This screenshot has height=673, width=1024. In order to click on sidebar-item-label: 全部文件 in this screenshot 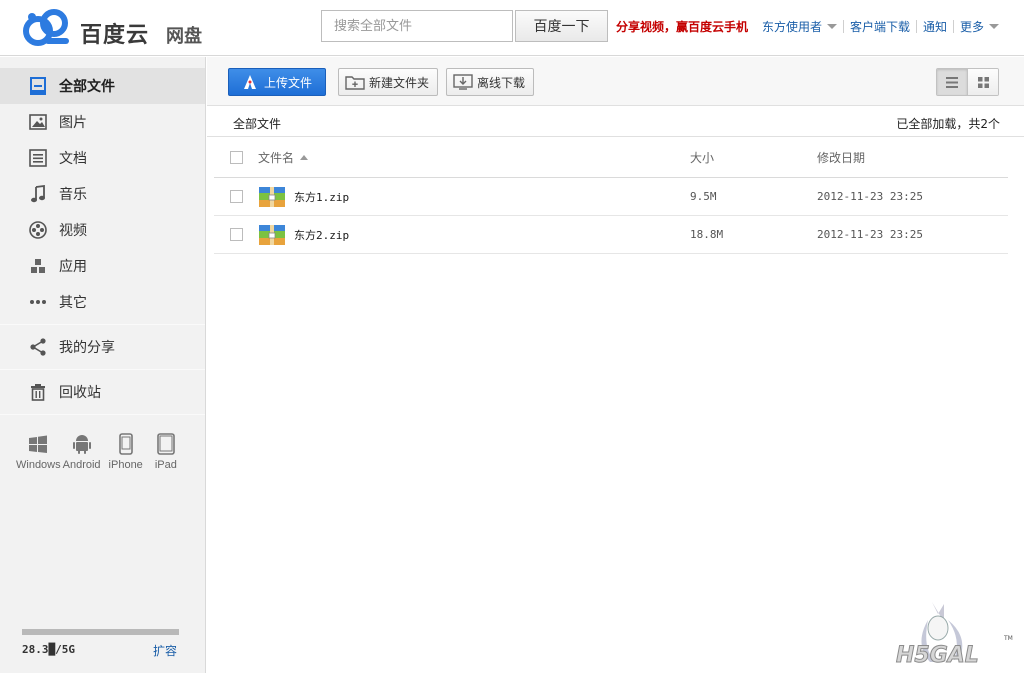, I will do `click(87, 87)`.